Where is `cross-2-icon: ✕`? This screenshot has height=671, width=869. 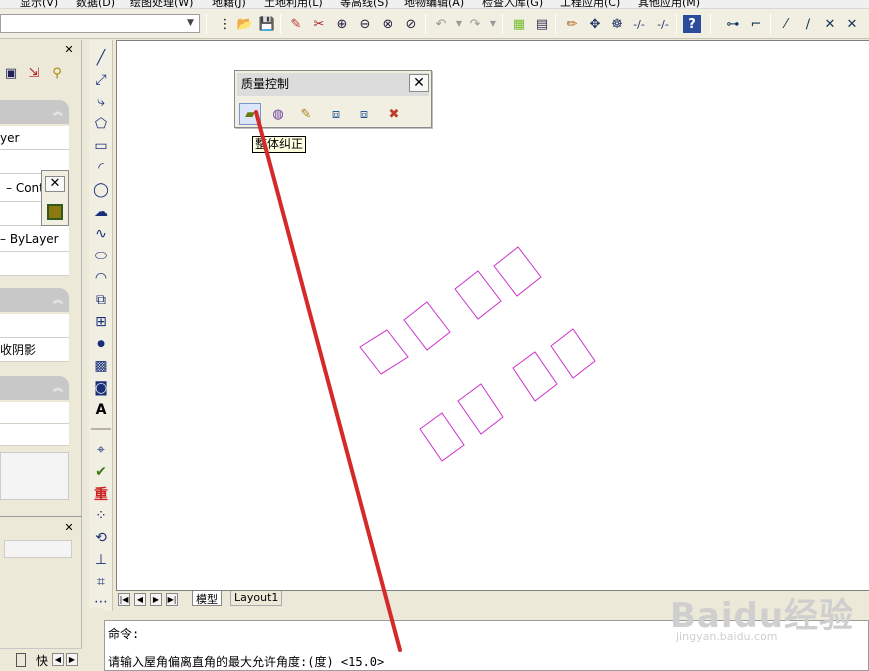 cross-2-icon: ✕ is located at coordinates (852, 24).